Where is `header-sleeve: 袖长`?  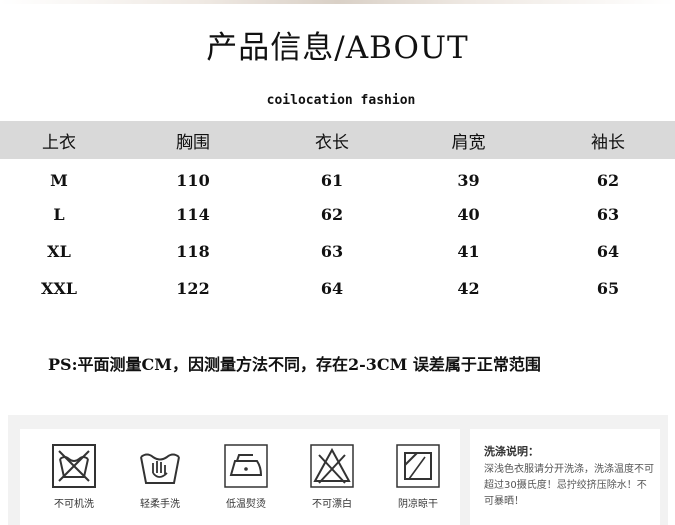 header-sleeve: 袖长 is located at coordinates (608, 142).